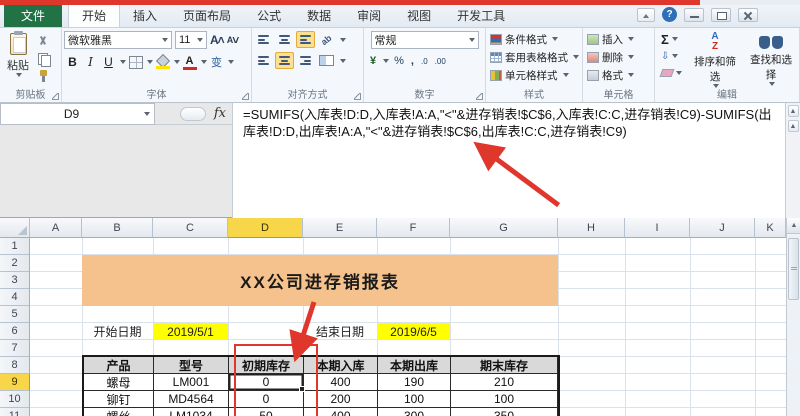 This screenshot has height=416, width=800. I want to click on row-header-7: 7, so click(15, 348).